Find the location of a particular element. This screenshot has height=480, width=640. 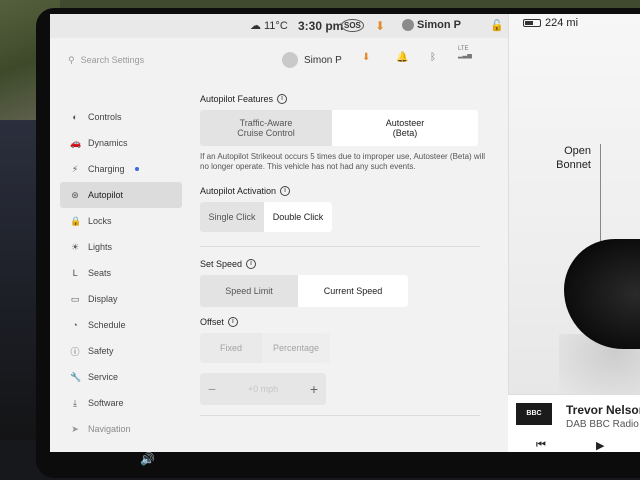

sidebar-item-schedule: ◔ Schedule is located at coordinates (121, 325).